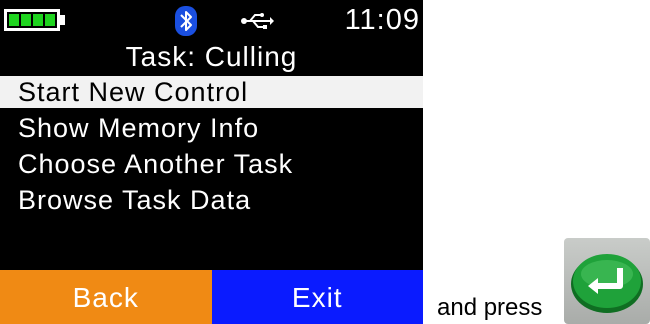 The width and height of the screenshot is (650, 324). I want to click on menu-item-choose-another-task: Choose Another Task, so click(211, 164).